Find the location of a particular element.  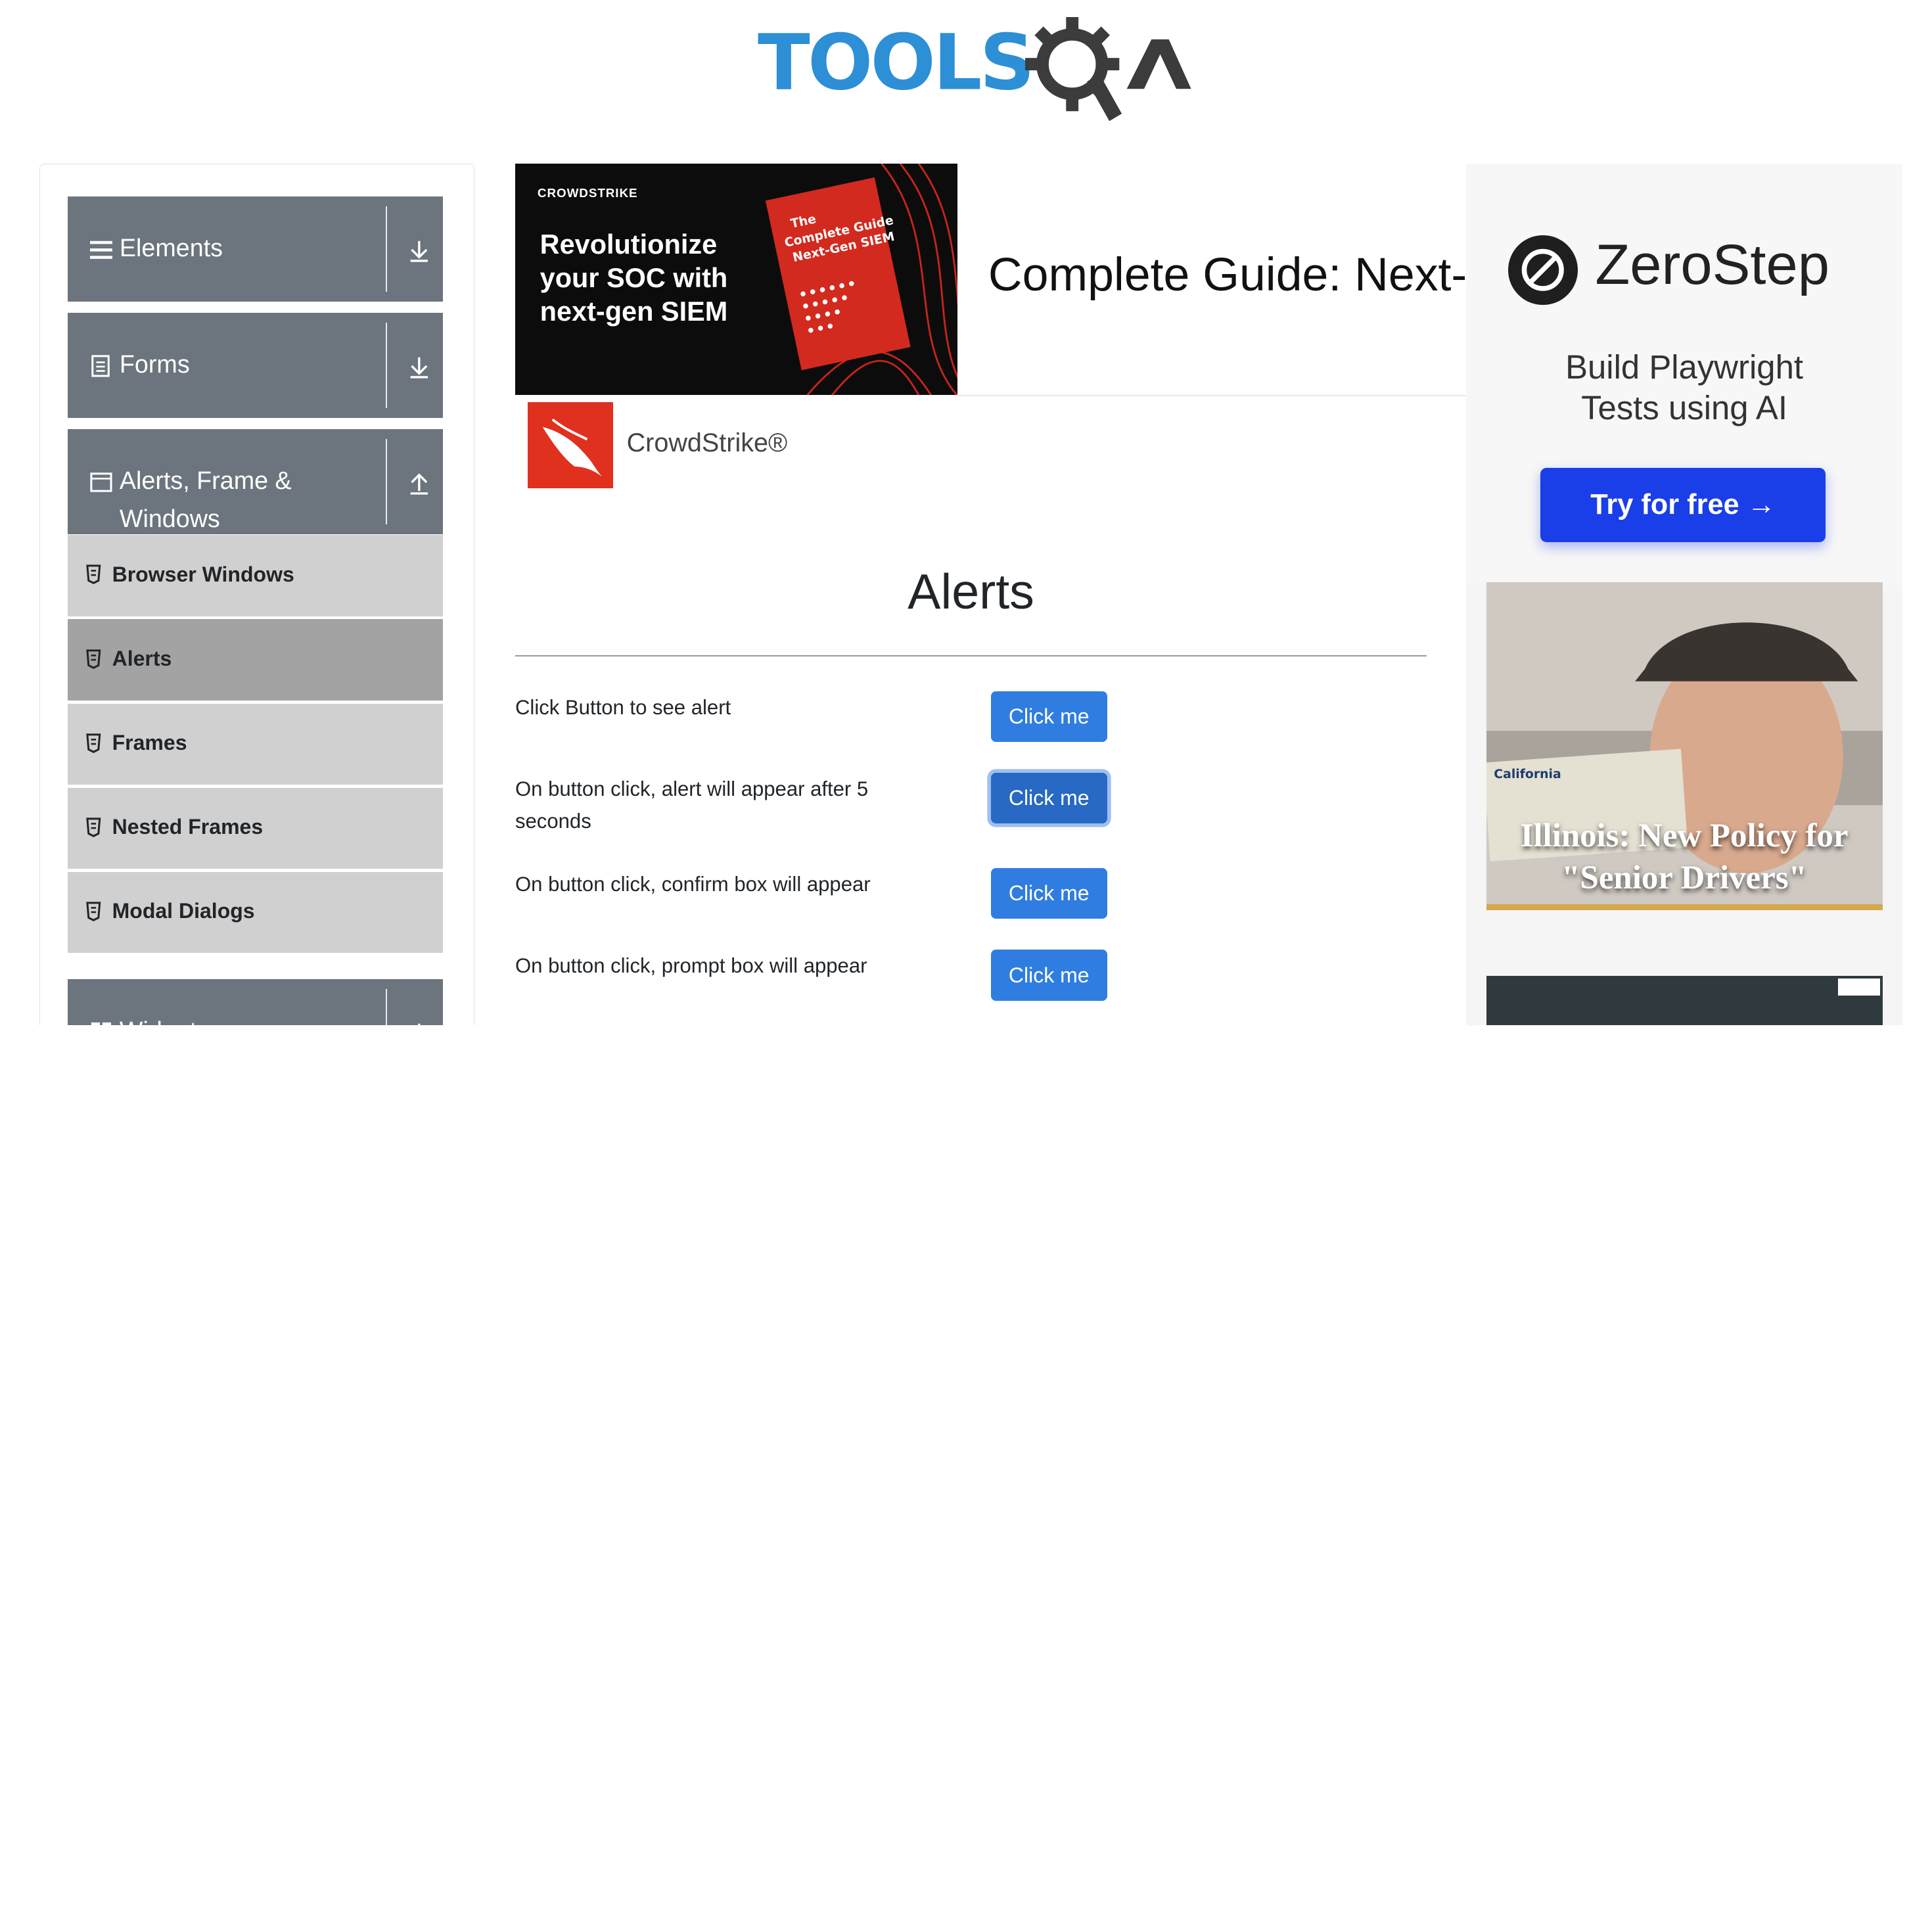

menu-item-label: Browser Windows is located at coordinates (203, 574).